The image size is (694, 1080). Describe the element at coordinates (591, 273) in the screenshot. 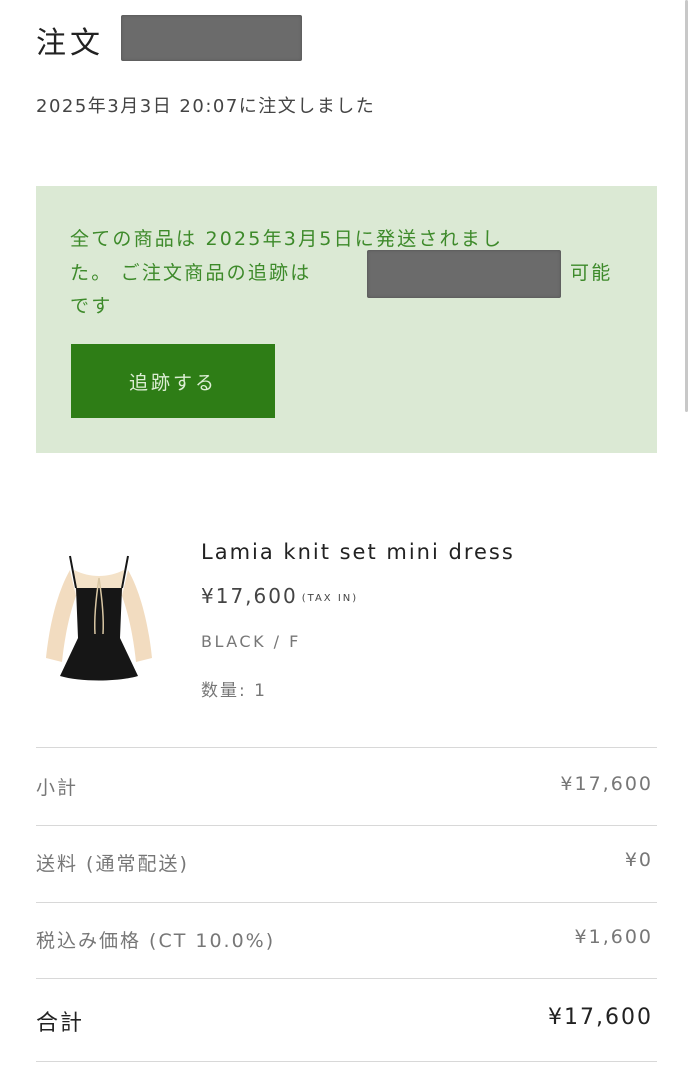

I see `shipping-notice-line2-suffix: 可能` at that location.